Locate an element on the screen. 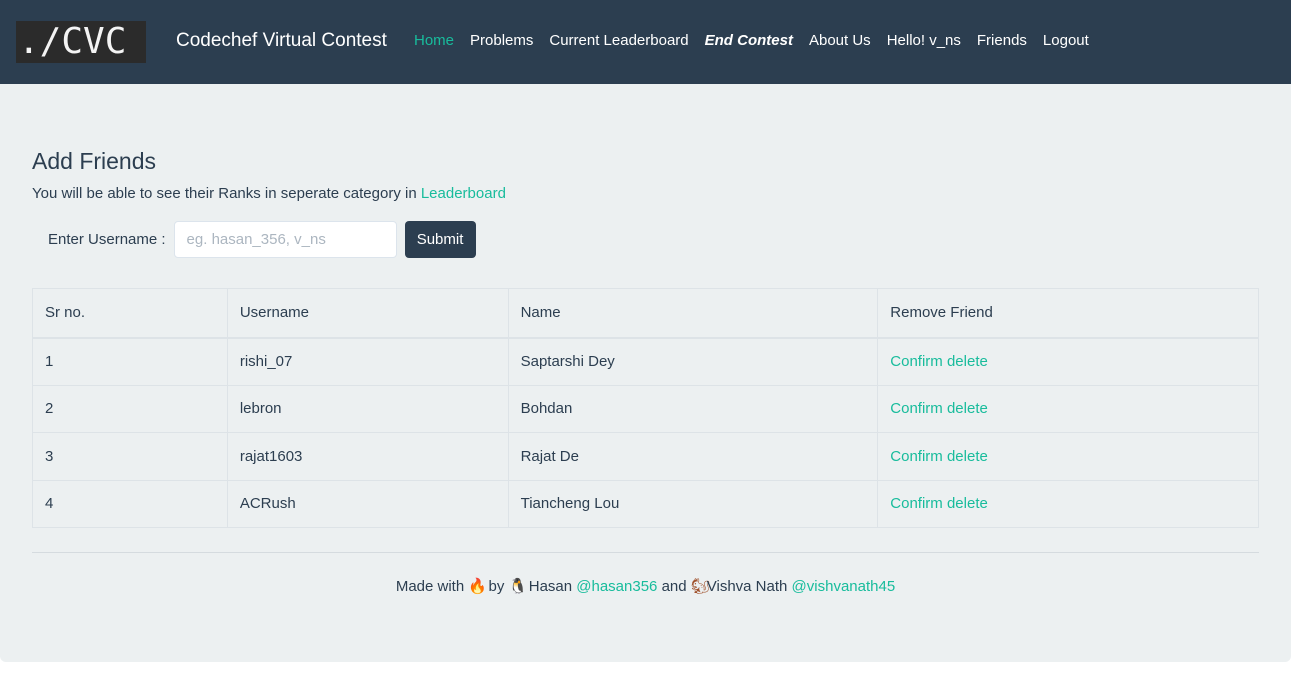  nav-user-greeting: Hello! v_ns is located at coordinates (924, 41).